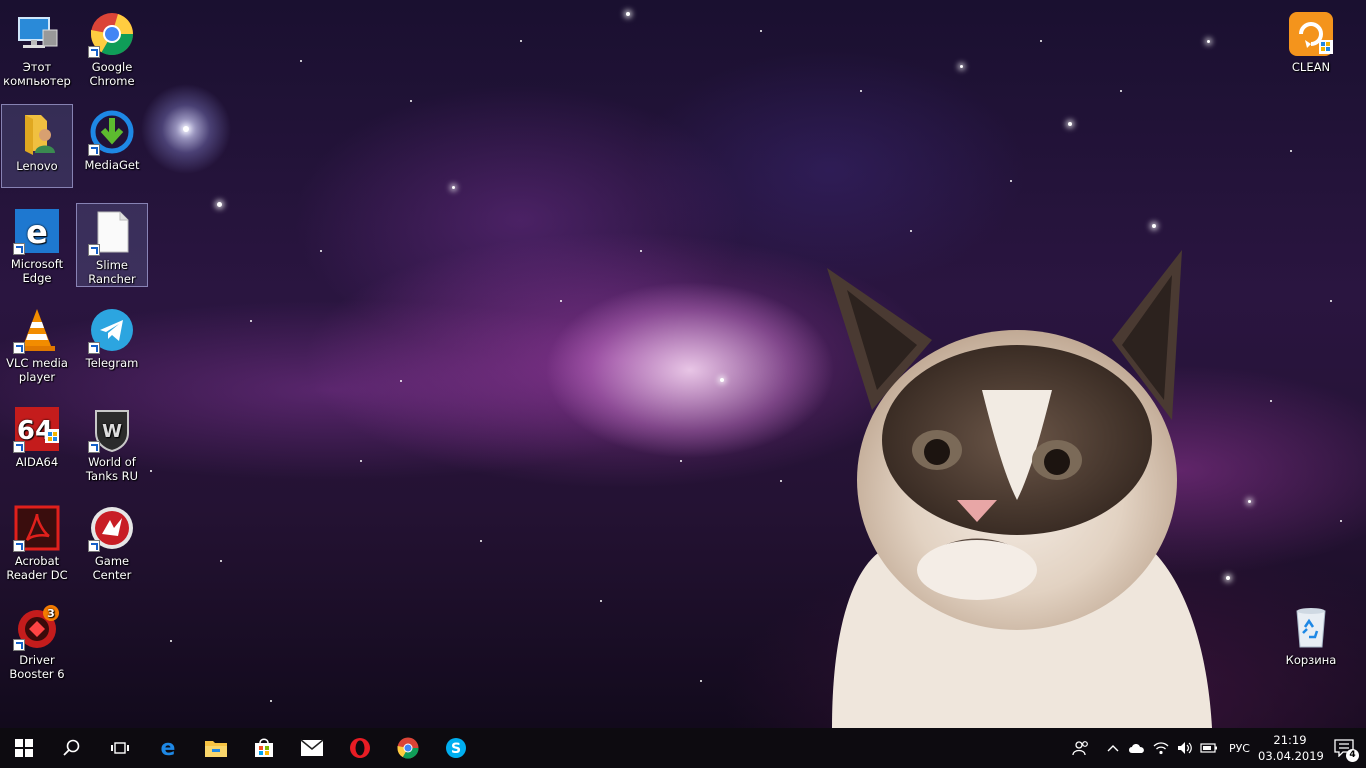 The image size is (1366, 768). Describe the element at coordinates (37, 271) in the screenshot. I see `desktop-icon-label: Microsoft Edge` at that location.